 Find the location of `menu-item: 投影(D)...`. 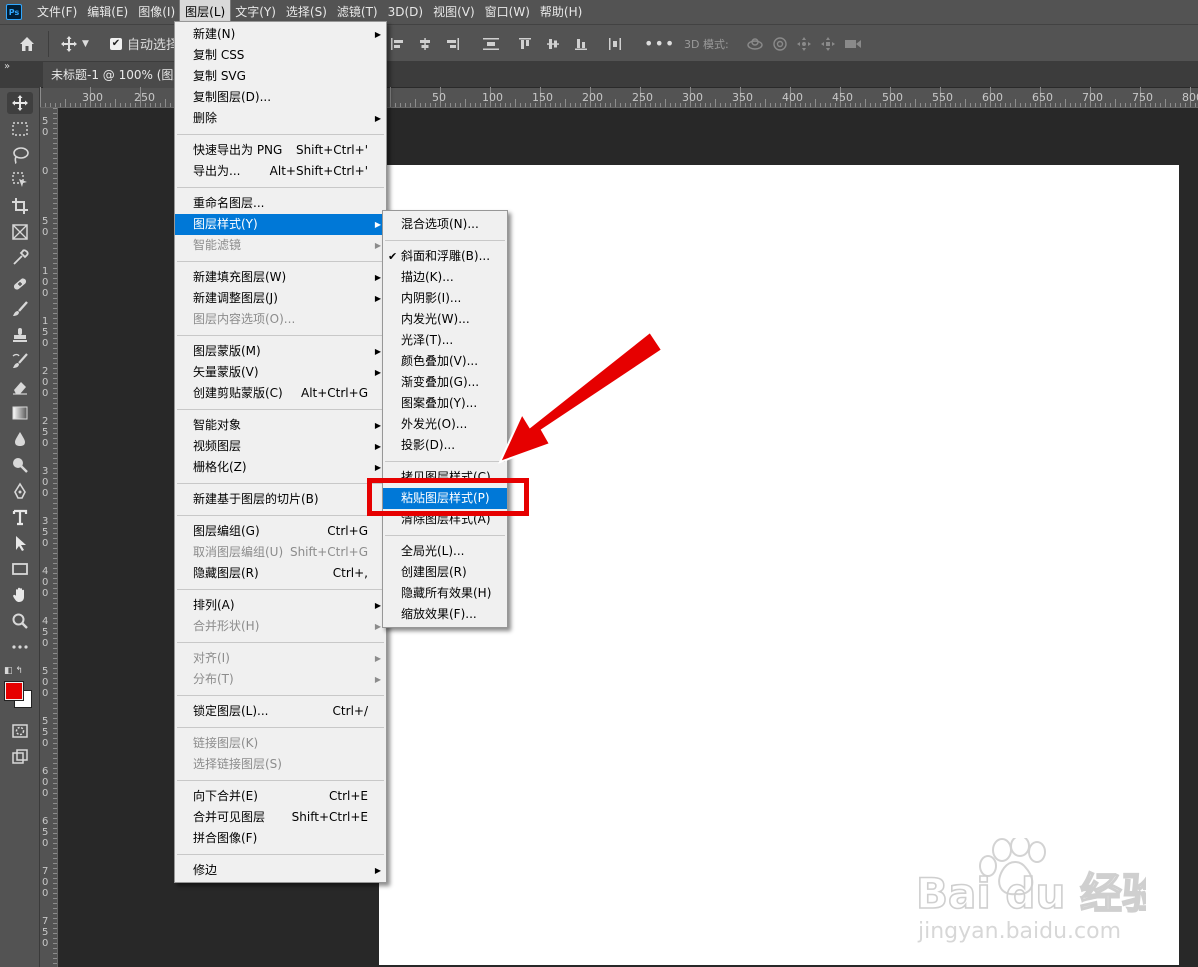

menu-item: 投影(D)... is located at coordinates (445, 445).